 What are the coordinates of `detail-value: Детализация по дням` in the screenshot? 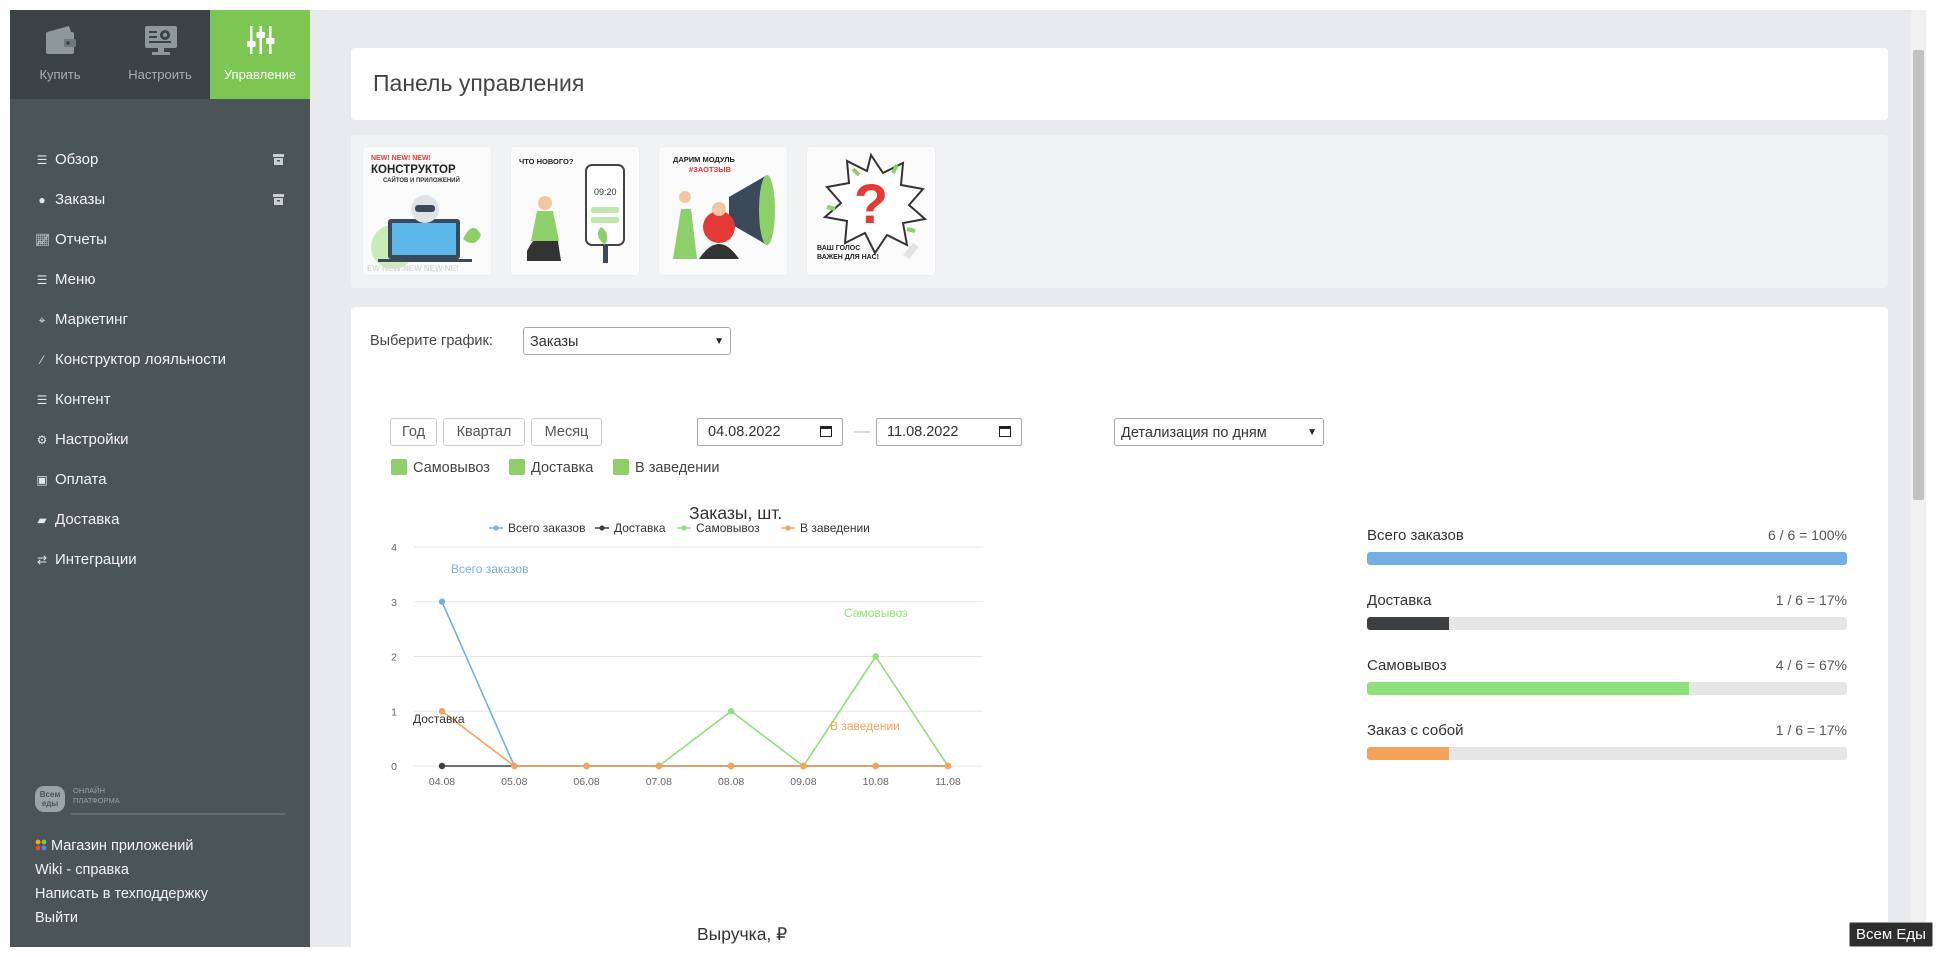 It's located at (1194, 433).